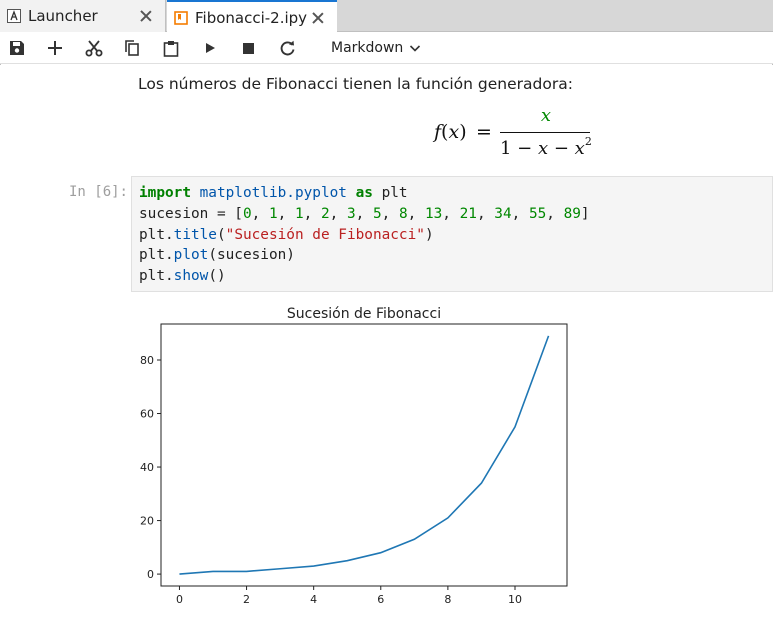 The height and width of the screenshot is (622, 773). I want to click on list-number: 13, so click(433, 213).